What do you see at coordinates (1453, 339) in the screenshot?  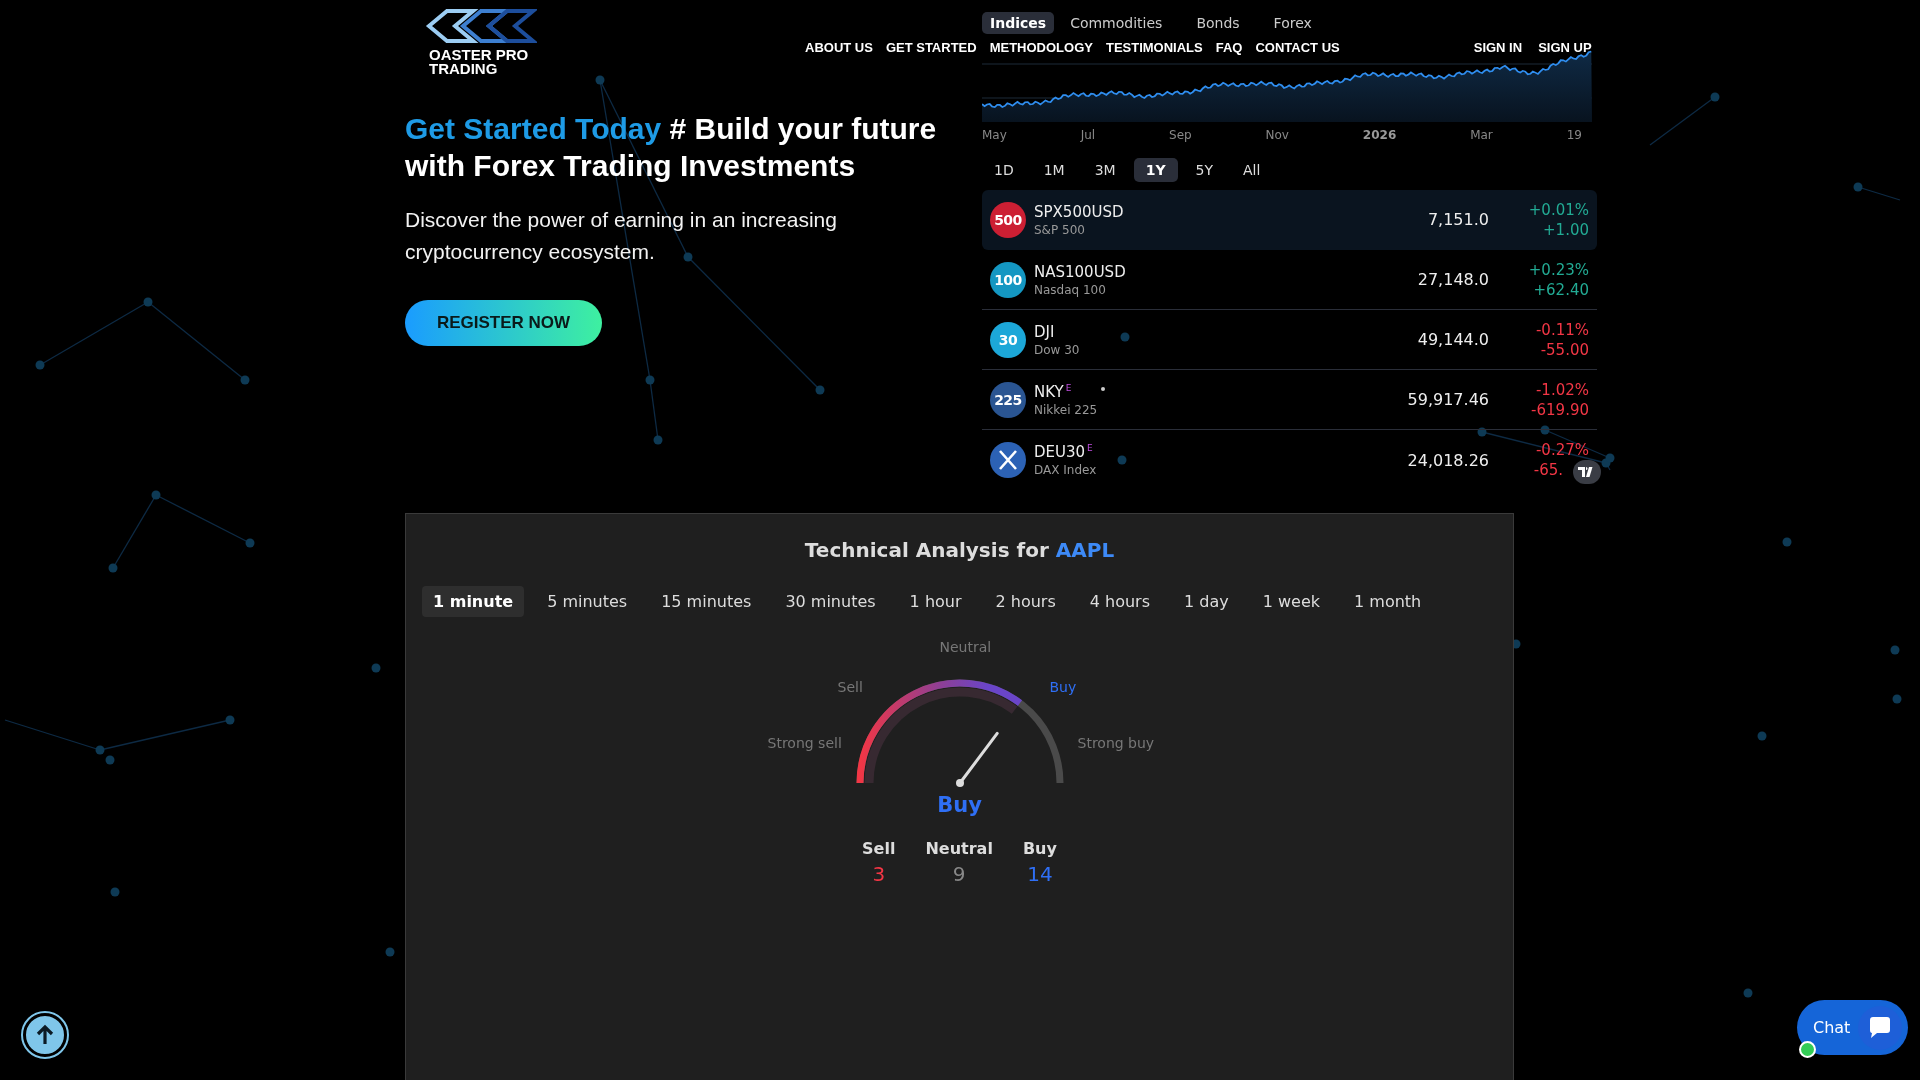 I see `price-text: 49,144.0` at bounding box center [1453, 339].